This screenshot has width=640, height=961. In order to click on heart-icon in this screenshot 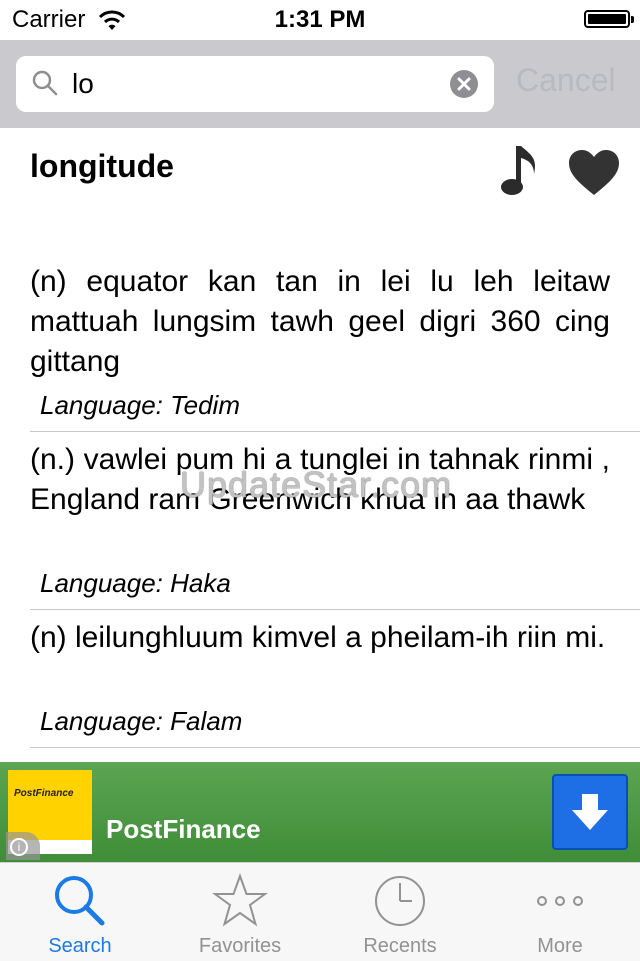, I will do `click(594, 173)`.